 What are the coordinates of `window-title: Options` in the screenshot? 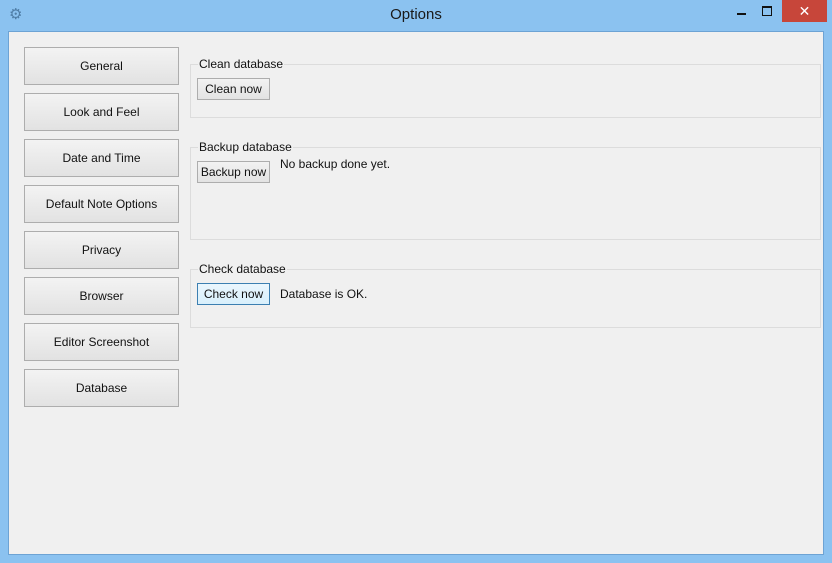 It's located at (416, 14).